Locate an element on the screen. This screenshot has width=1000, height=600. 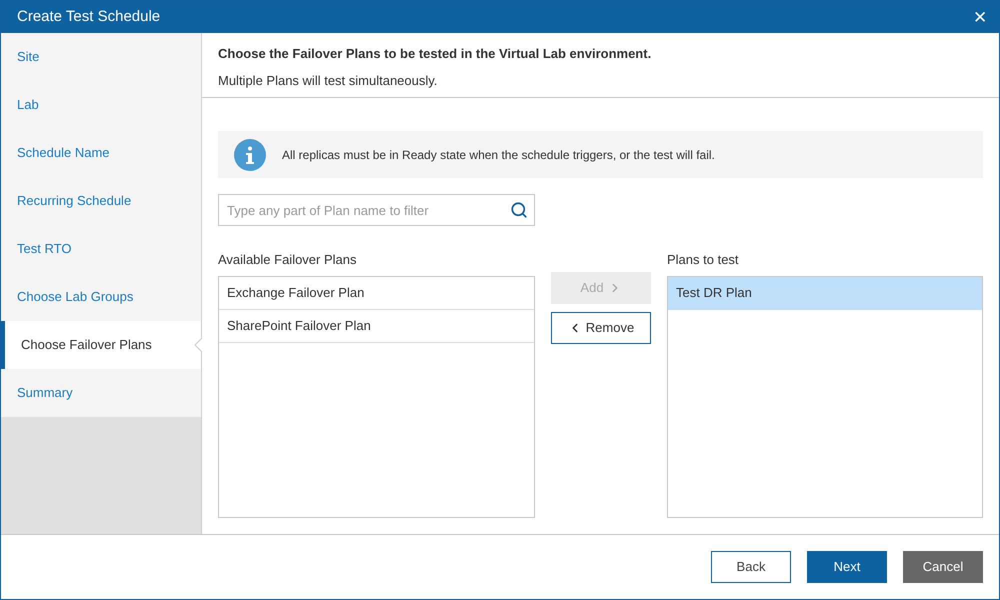
sidebar-item: Choose Lab Groups is located at coordinates (101, 297).